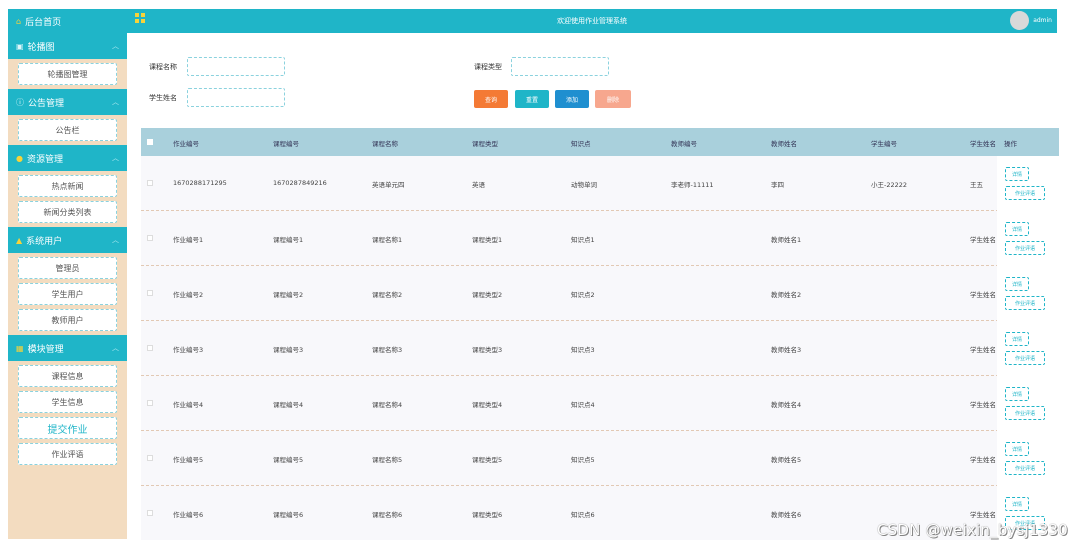  I want to click on column-header: 学生编号, so click(884, 144).